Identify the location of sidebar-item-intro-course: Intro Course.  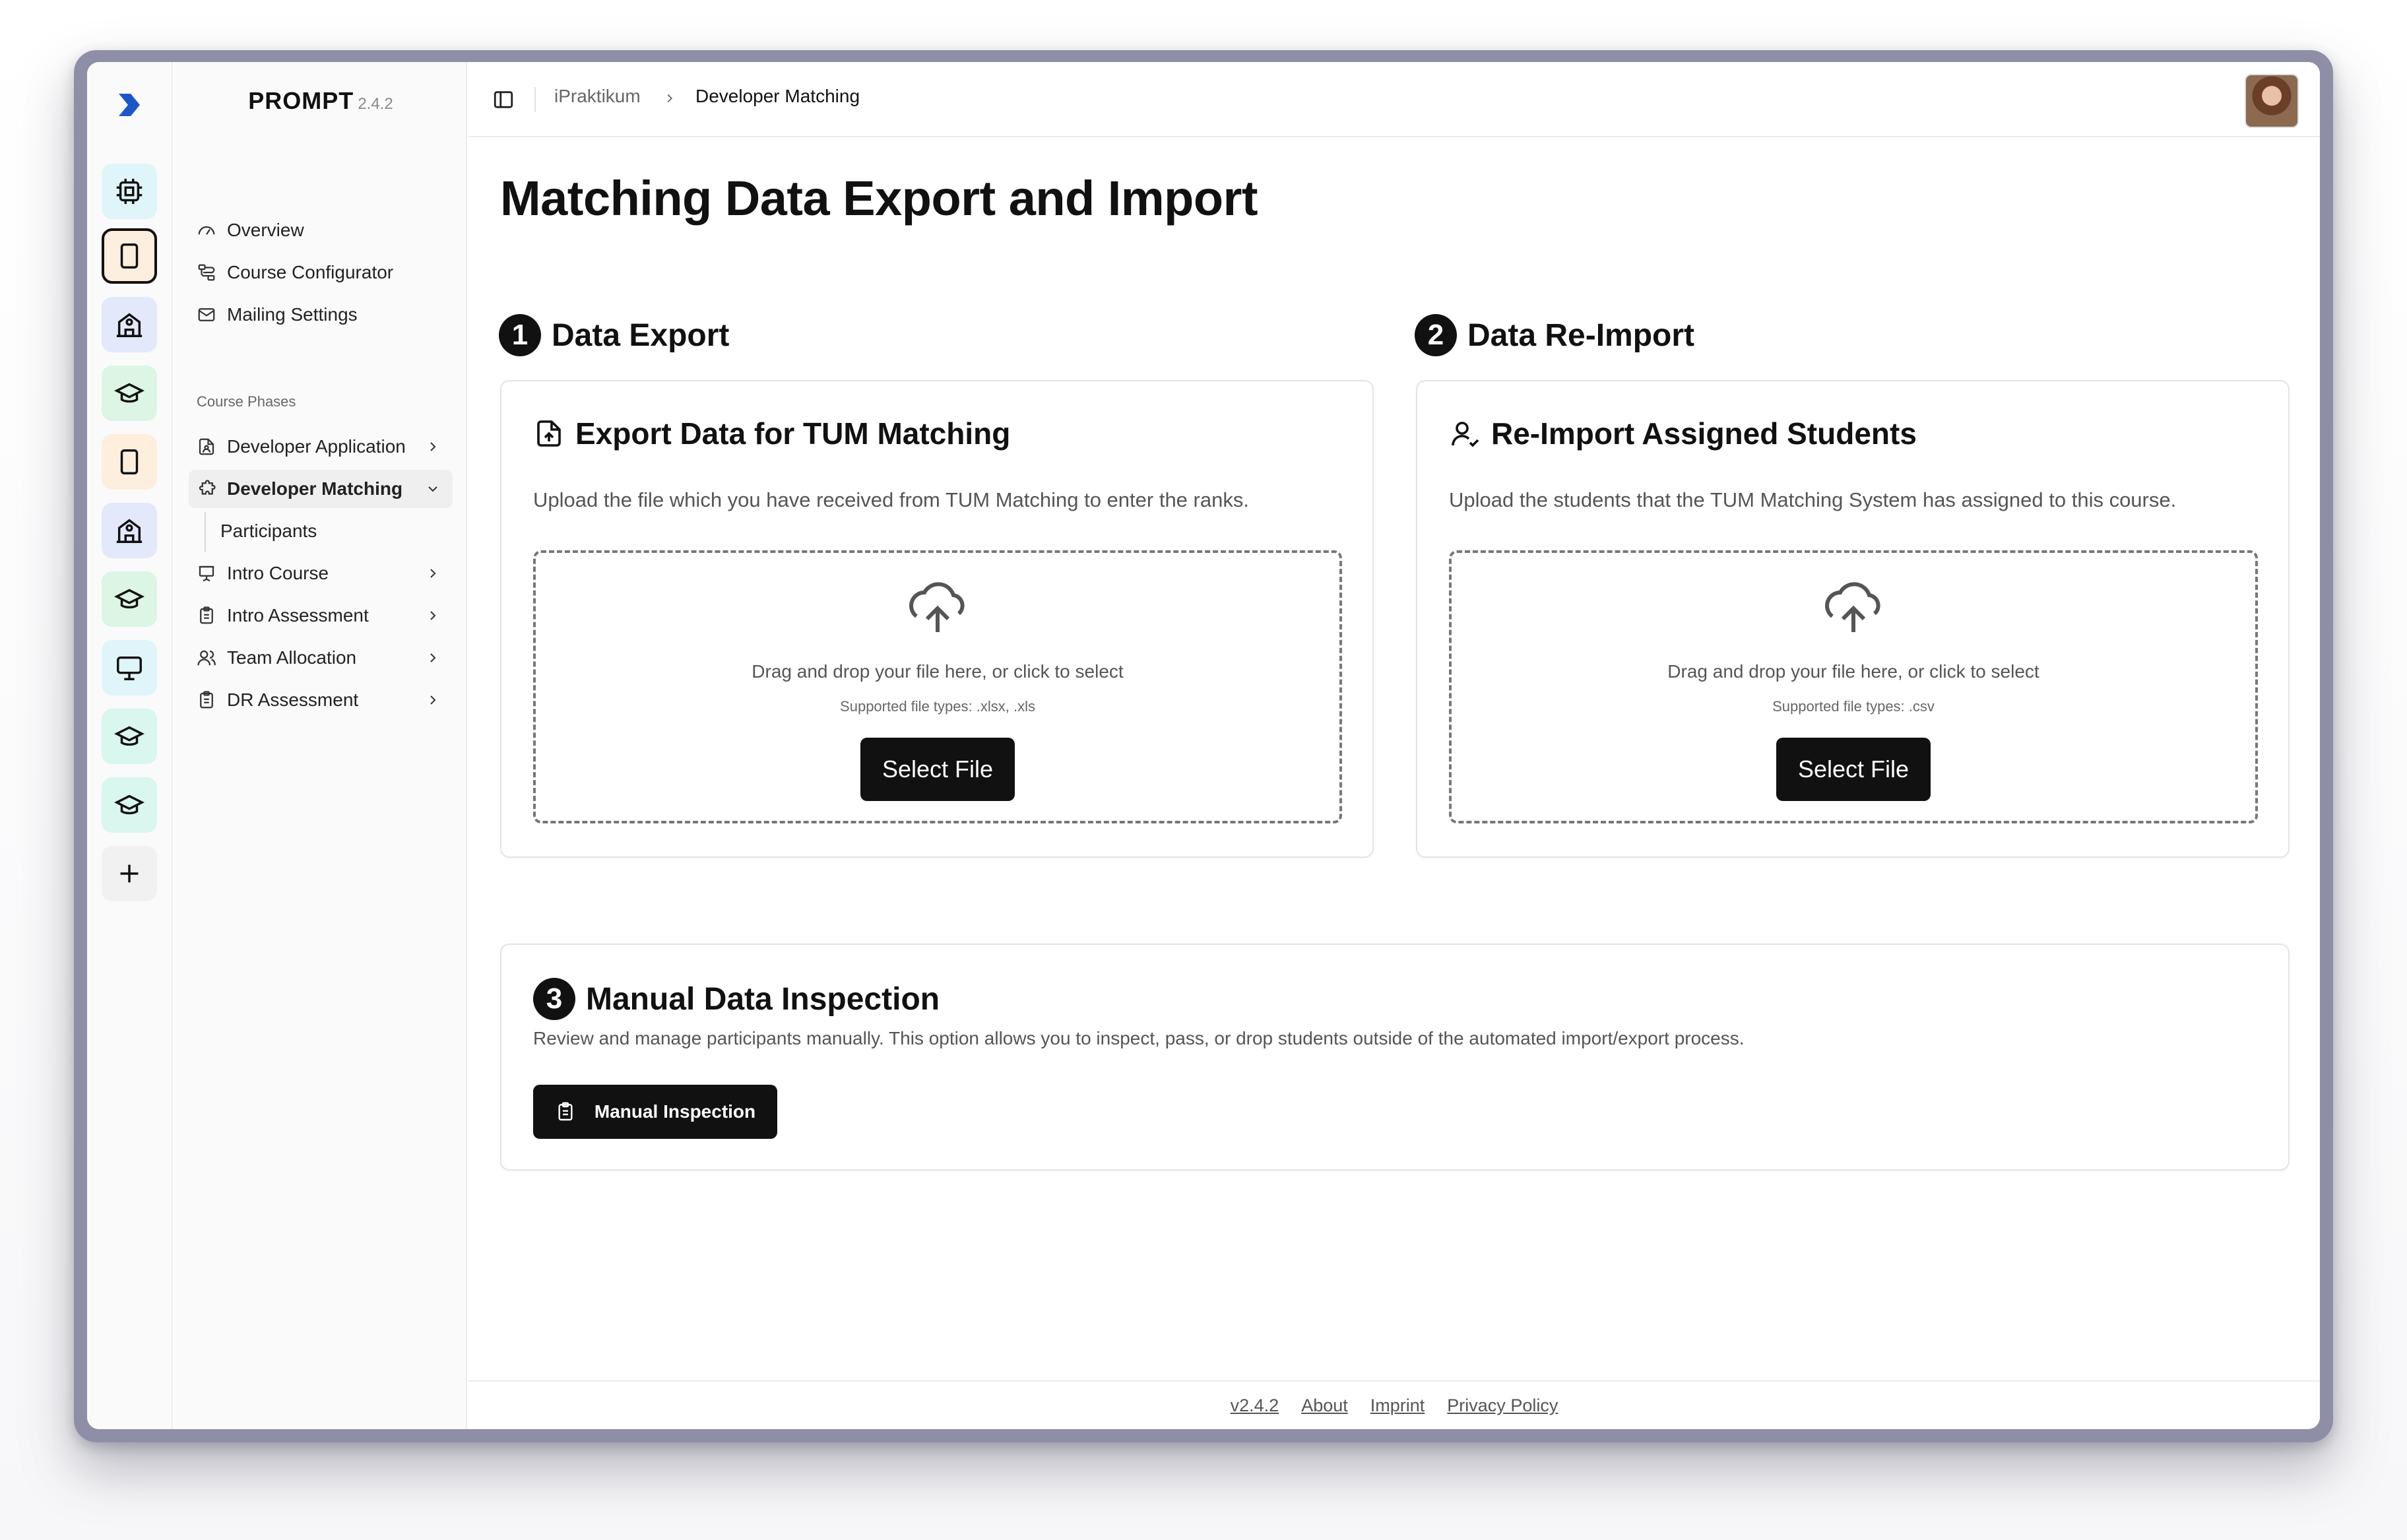
(321, 573).